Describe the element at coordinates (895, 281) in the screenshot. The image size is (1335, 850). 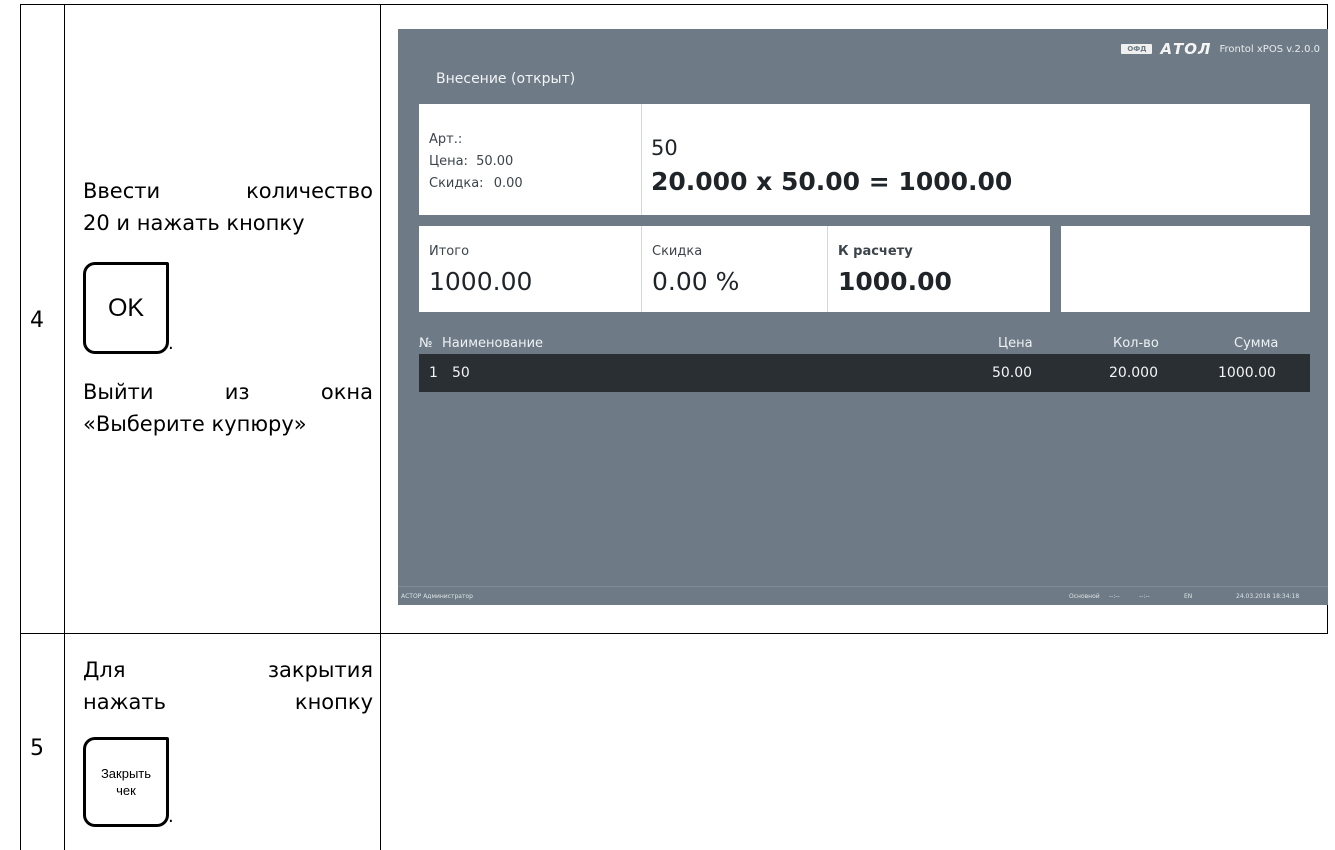
I see `due-value: 1000.00` at that location.